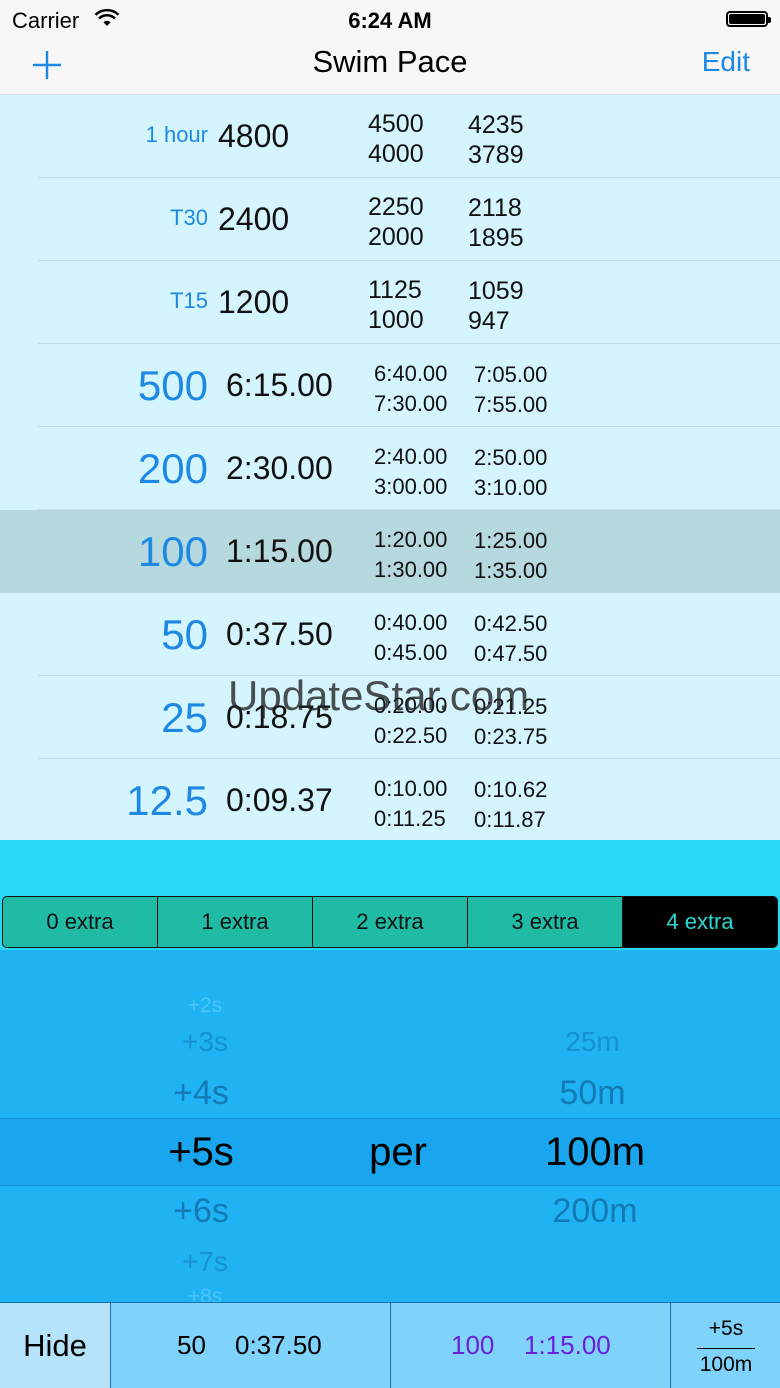 The height and width of the screenshot is (1388, 780). I want to click on picker-seconds-option: +6s, so click(201, 1211).